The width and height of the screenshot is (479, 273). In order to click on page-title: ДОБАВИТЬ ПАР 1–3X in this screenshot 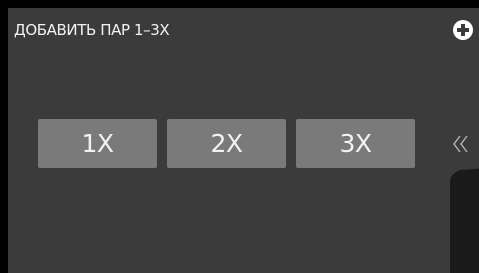, I will do `click(92, 30)`.